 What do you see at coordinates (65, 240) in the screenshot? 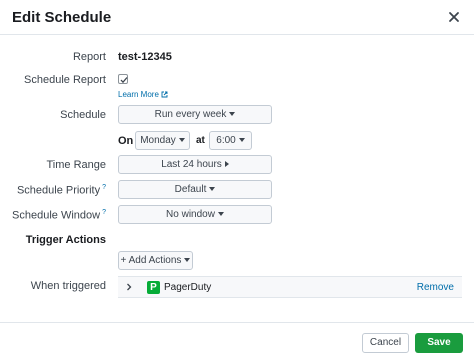
I see `trigger-actions-heading: Trigger Actions` at bounding box center [65, 240].